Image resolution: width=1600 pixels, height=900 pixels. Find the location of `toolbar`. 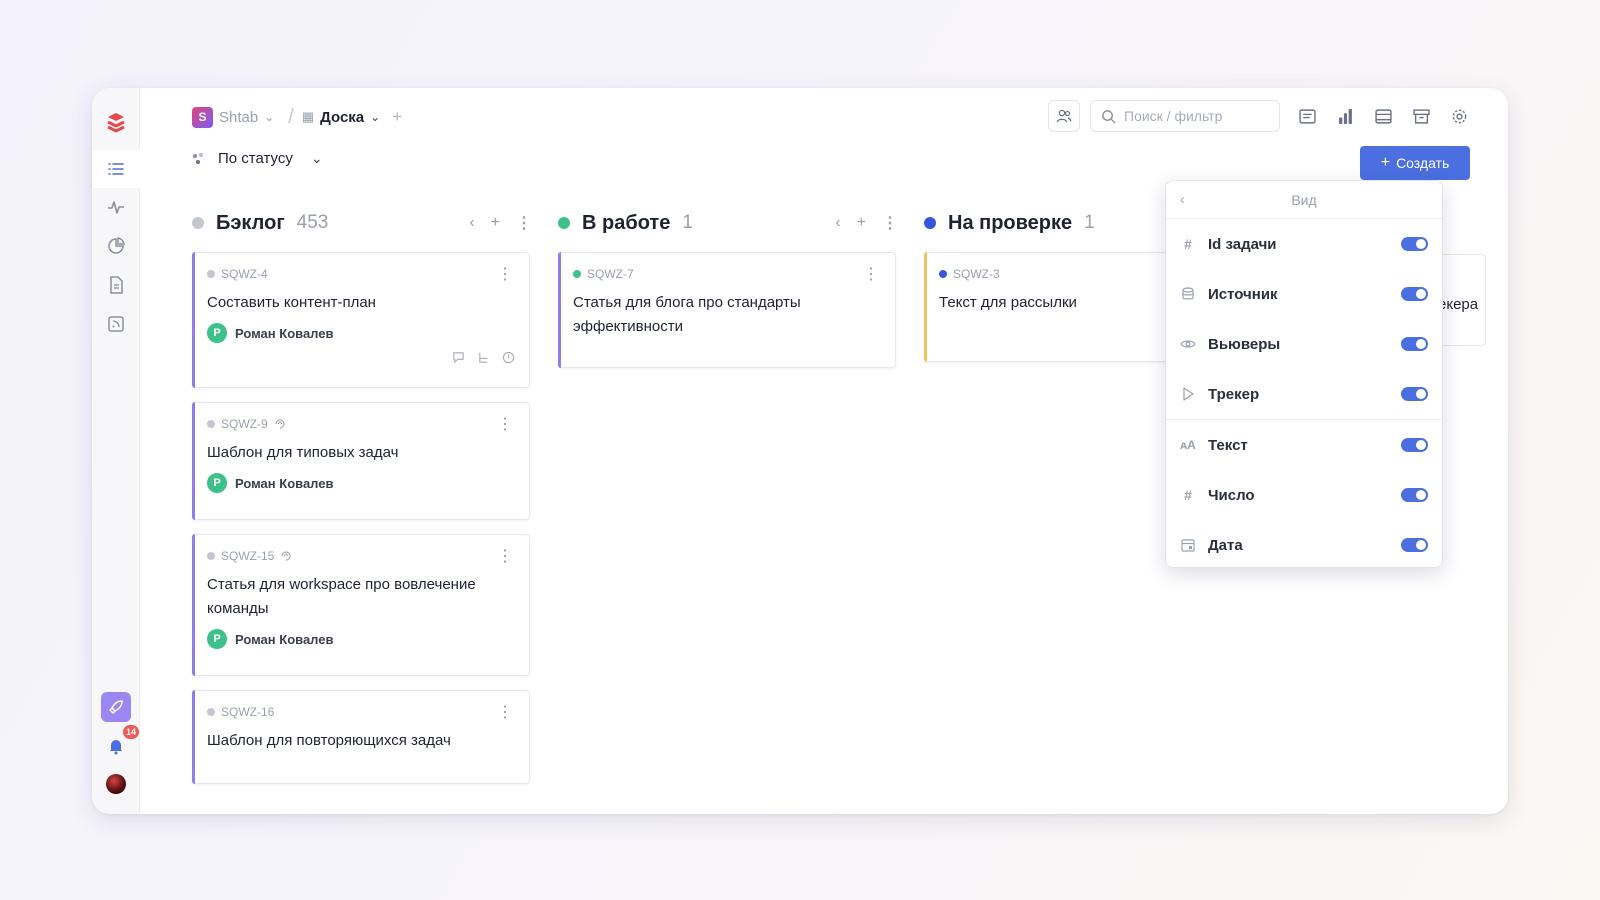

toolbar is located at coordinates (1259, 116).